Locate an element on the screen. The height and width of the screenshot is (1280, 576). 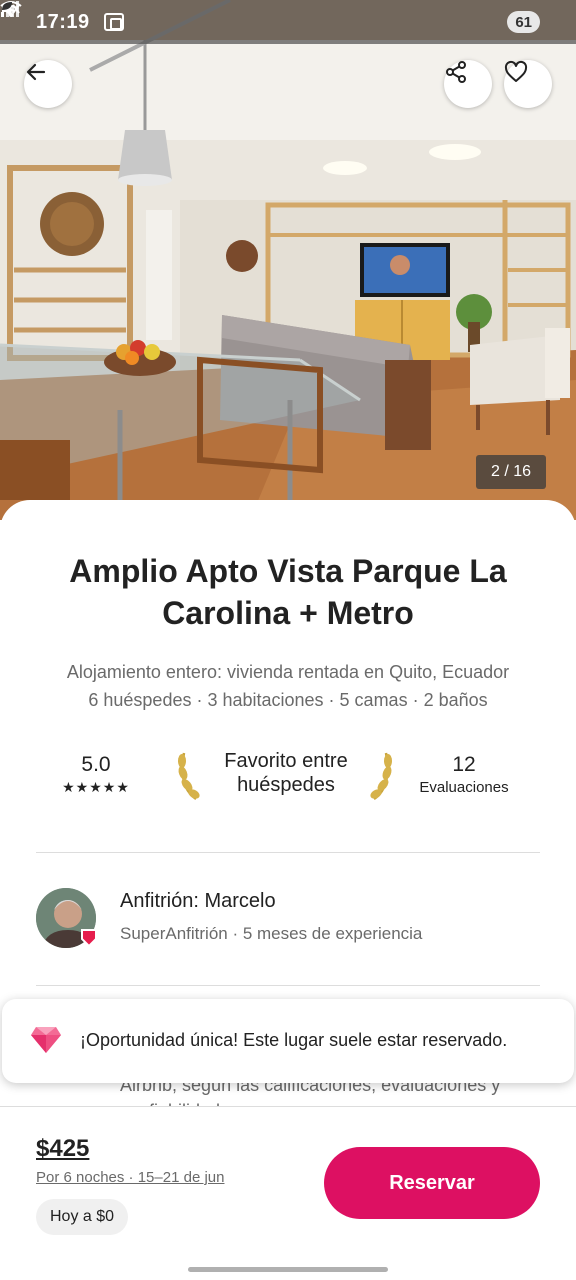
battery-level: 61 is located at coordinates (523, 22).